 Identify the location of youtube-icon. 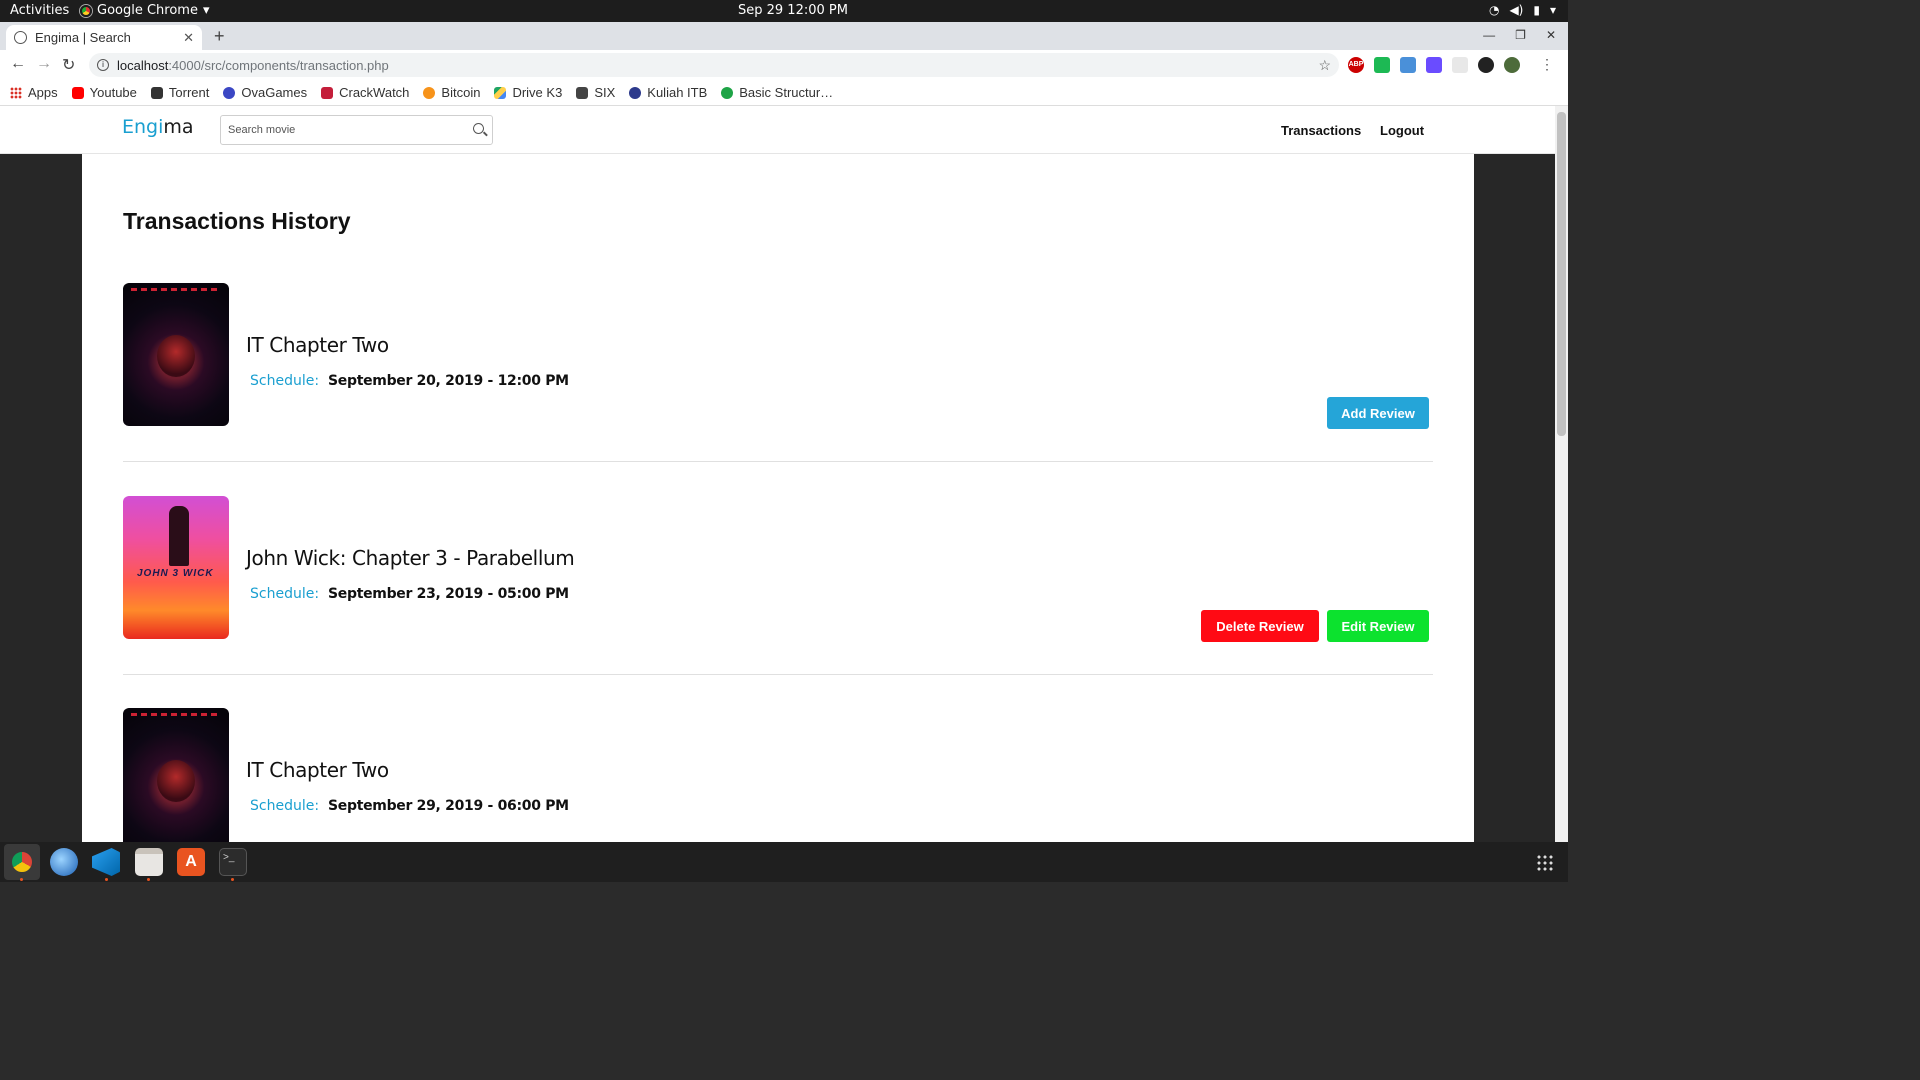
(77, 92).